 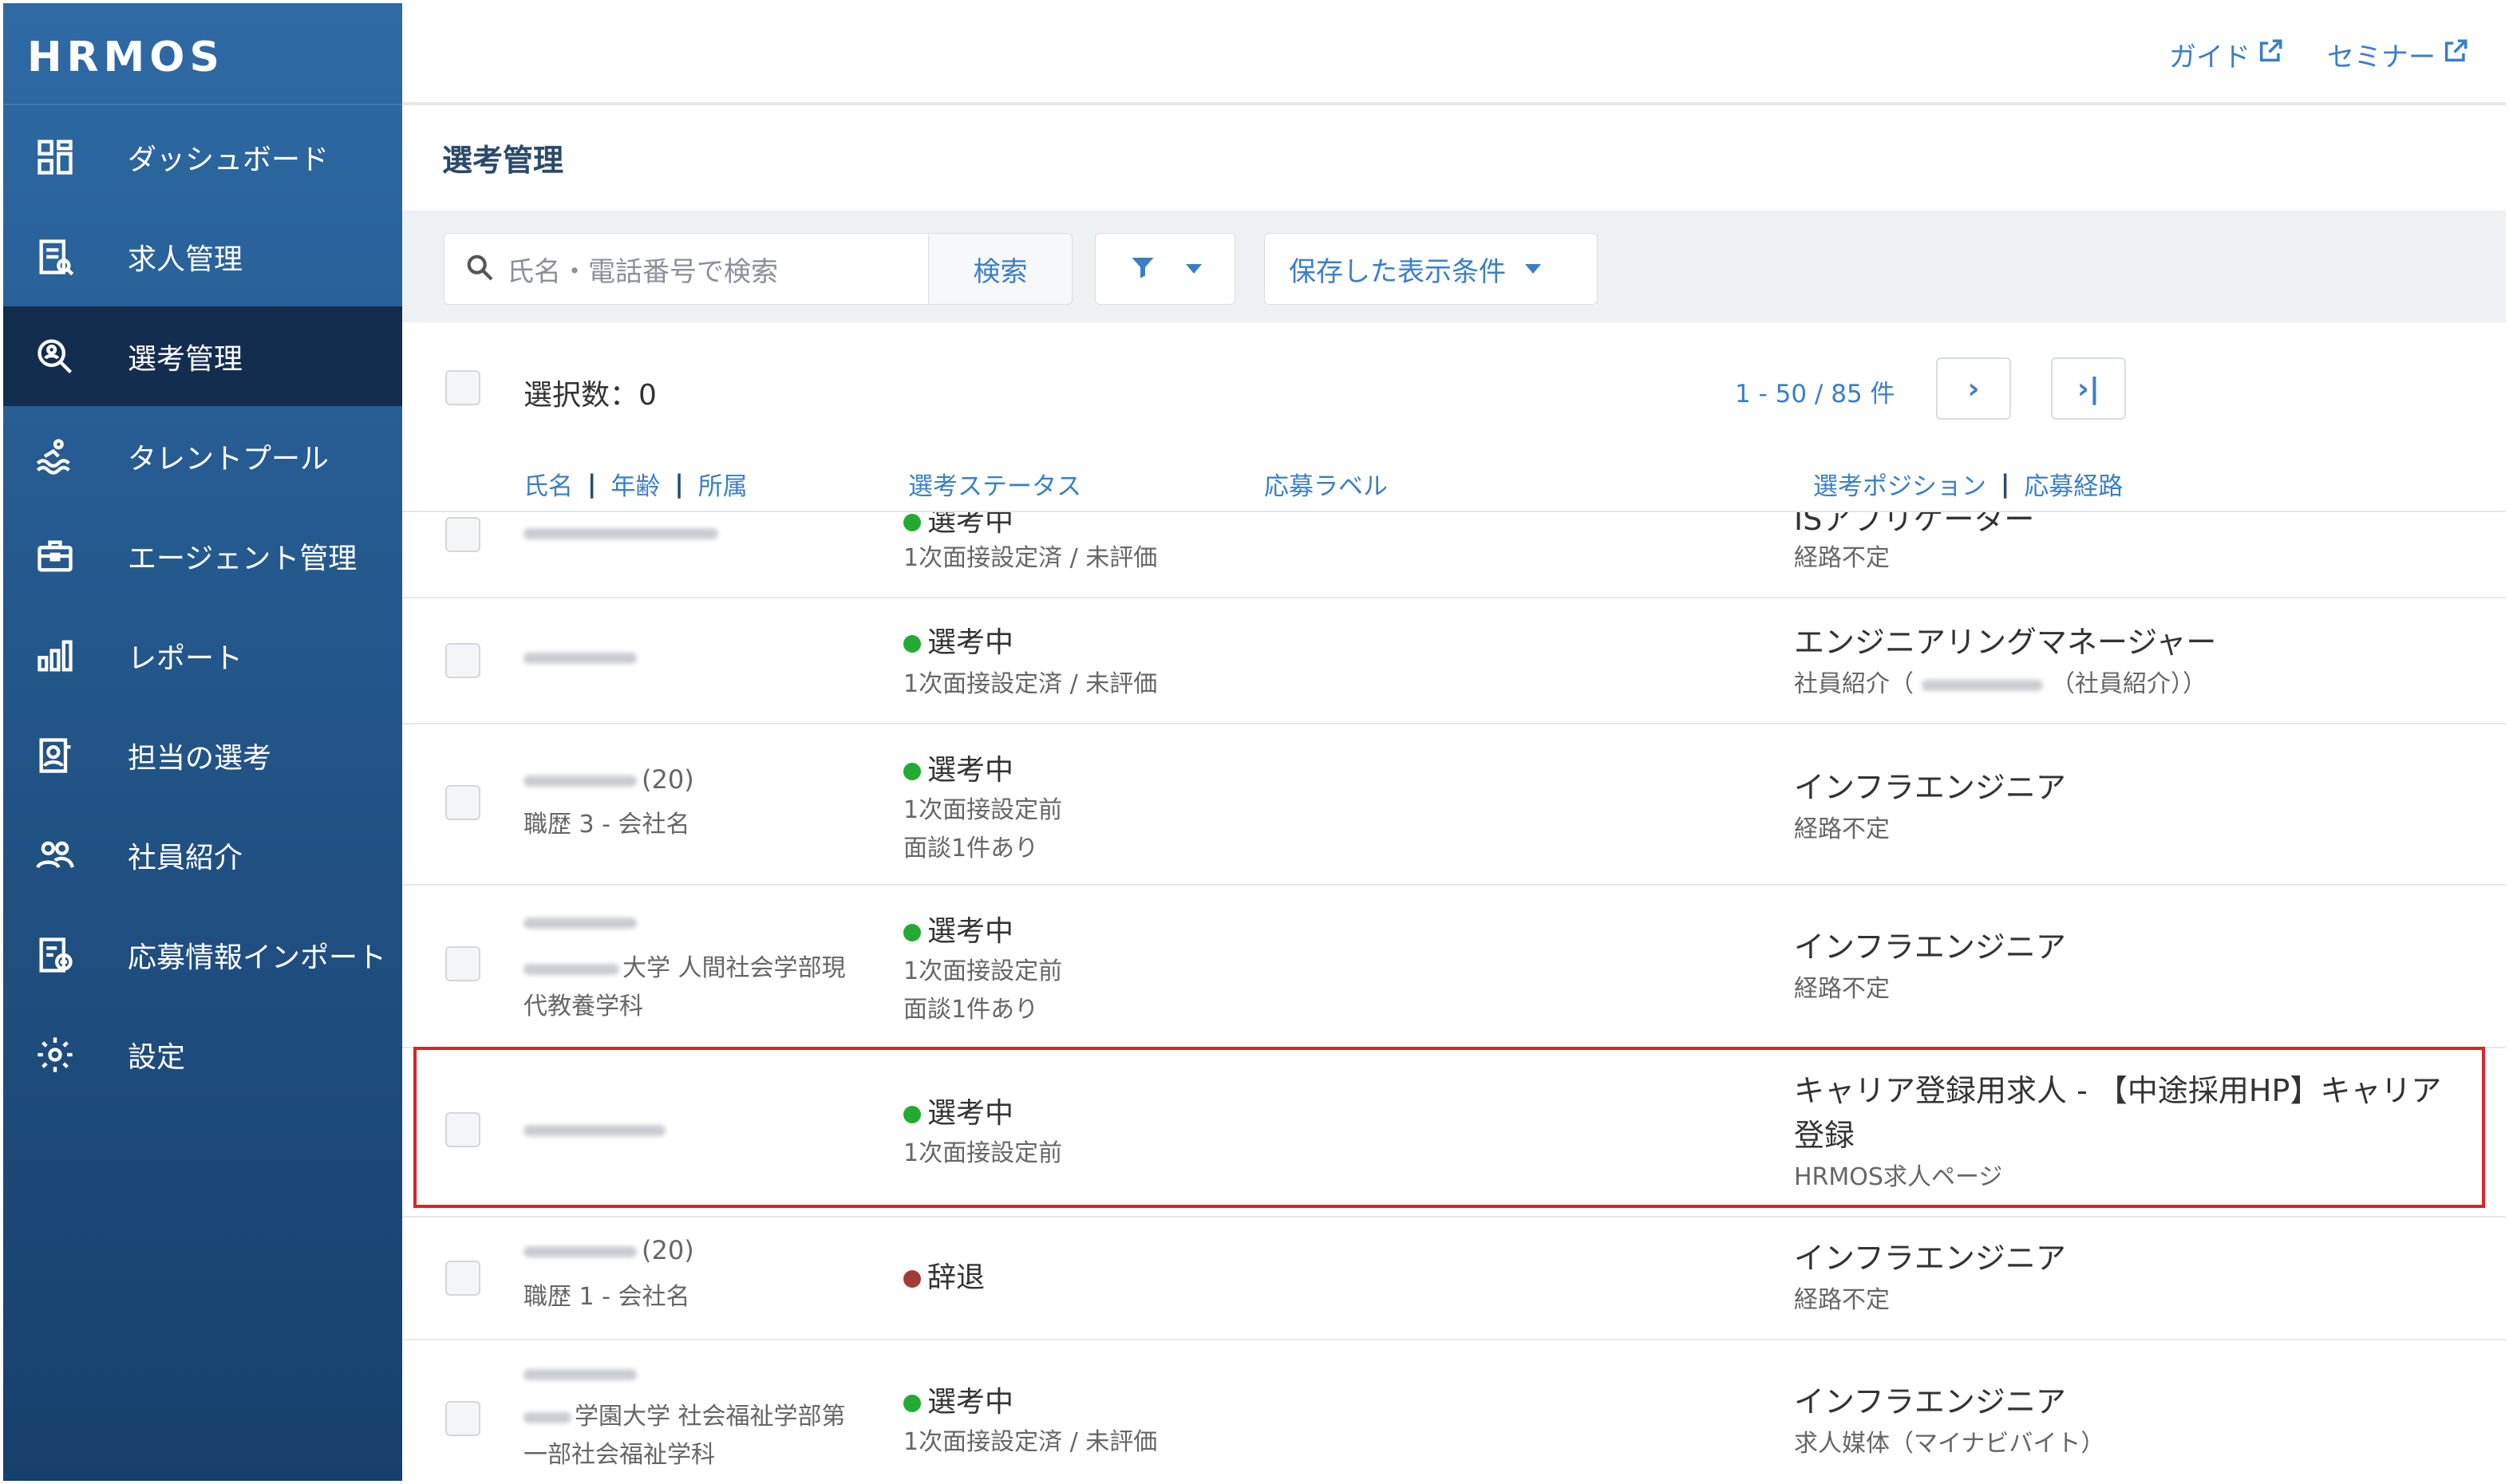 I want to click on seminar-link: セミナー, so click(x=2398, y=54).